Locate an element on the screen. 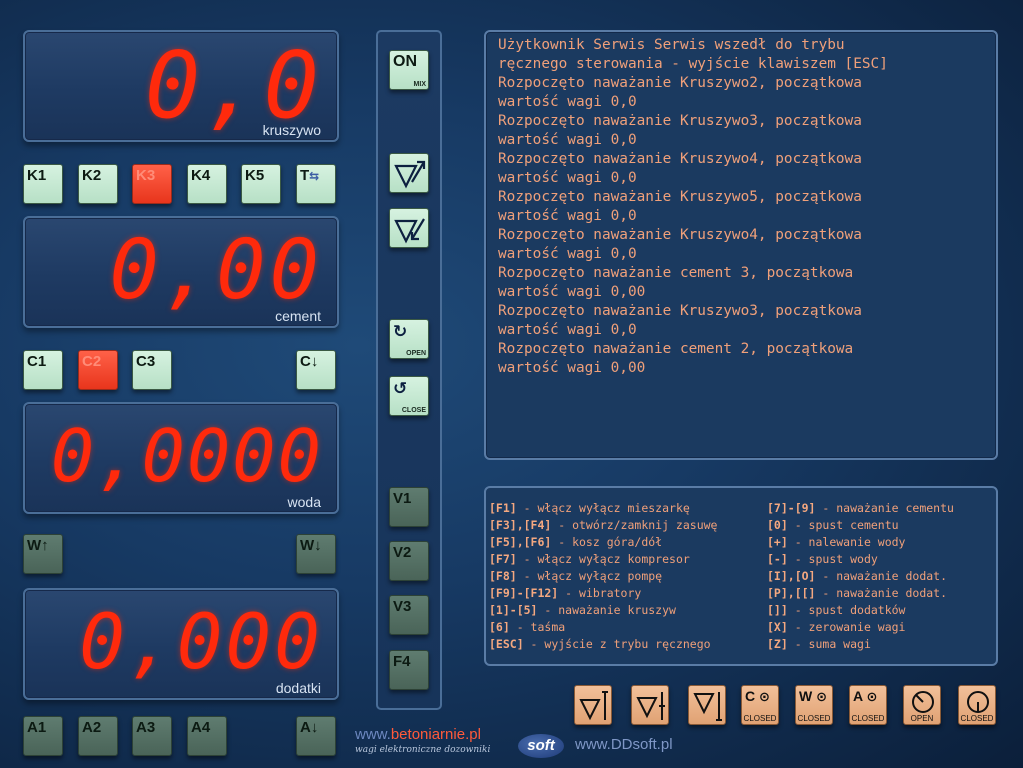 This screenshot has width=1023, height=768. belt-label: T is located at coordinates (305, 175).